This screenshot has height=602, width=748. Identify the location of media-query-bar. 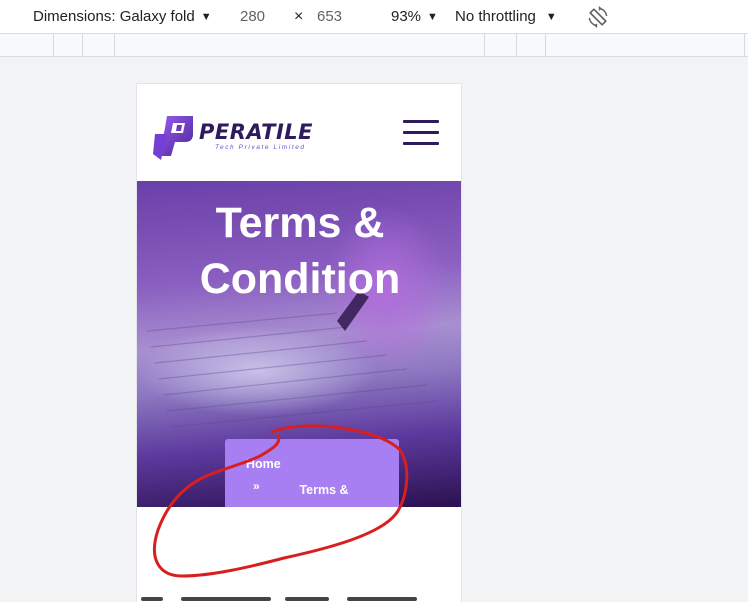
(374, 45).